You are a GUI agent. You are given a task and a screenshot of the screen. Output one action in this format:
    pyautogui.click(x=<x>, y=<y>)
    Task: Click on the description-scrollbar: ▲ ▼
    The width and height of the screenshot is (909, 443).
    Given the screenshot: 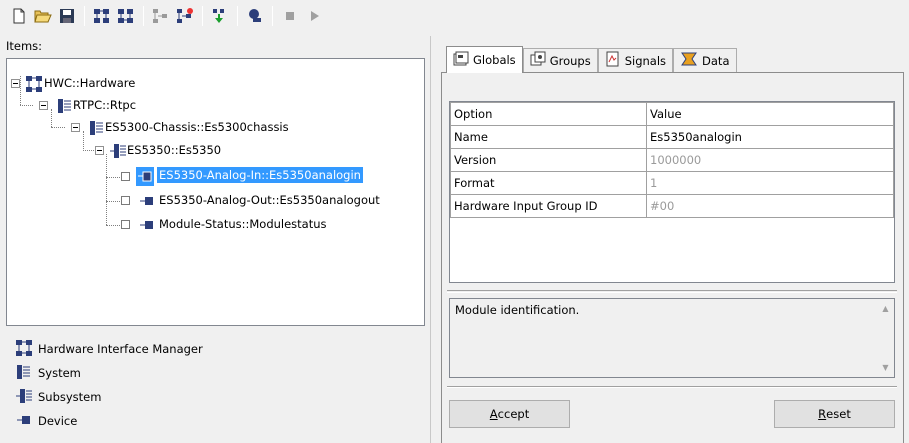 What is the action you would take?
    pyautogui.click(x=885, y=338)
    